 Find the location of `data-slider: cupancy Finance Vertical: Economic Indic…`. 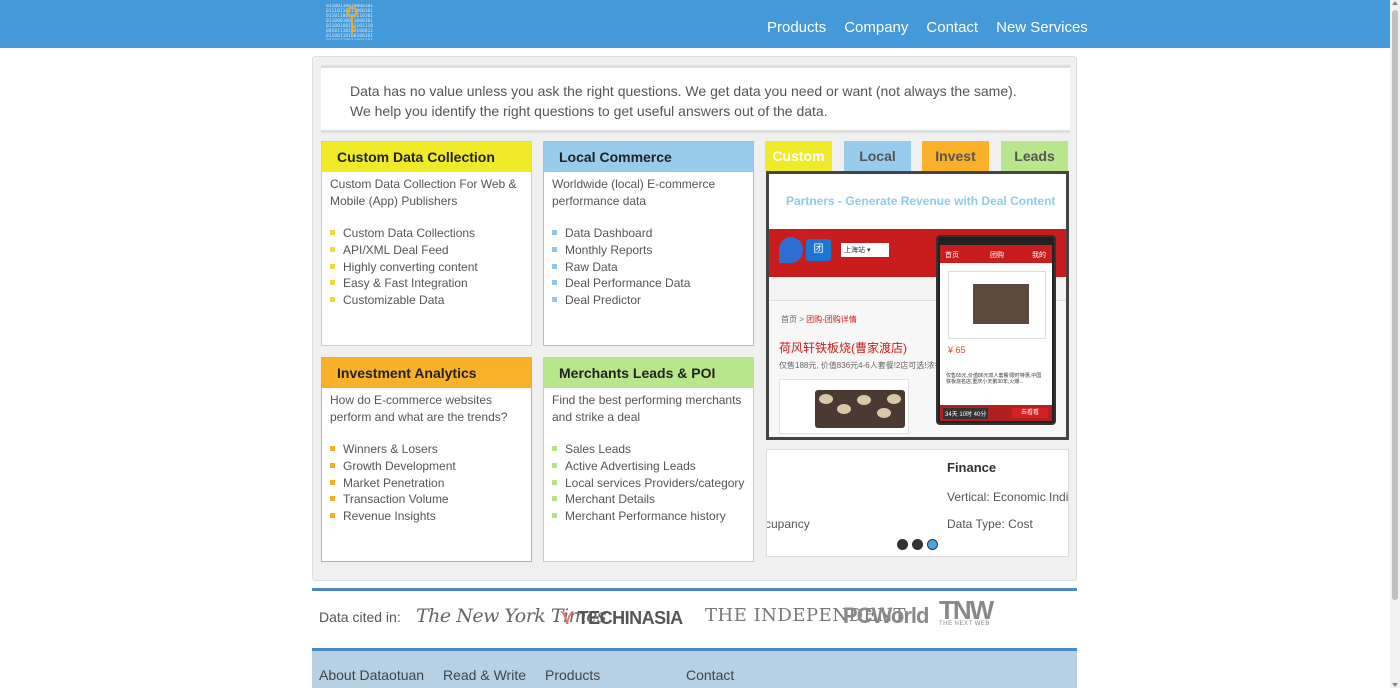

data-slider: cupancy Finance Vertical: Economic Indic… is located at coordinates (917, 503).